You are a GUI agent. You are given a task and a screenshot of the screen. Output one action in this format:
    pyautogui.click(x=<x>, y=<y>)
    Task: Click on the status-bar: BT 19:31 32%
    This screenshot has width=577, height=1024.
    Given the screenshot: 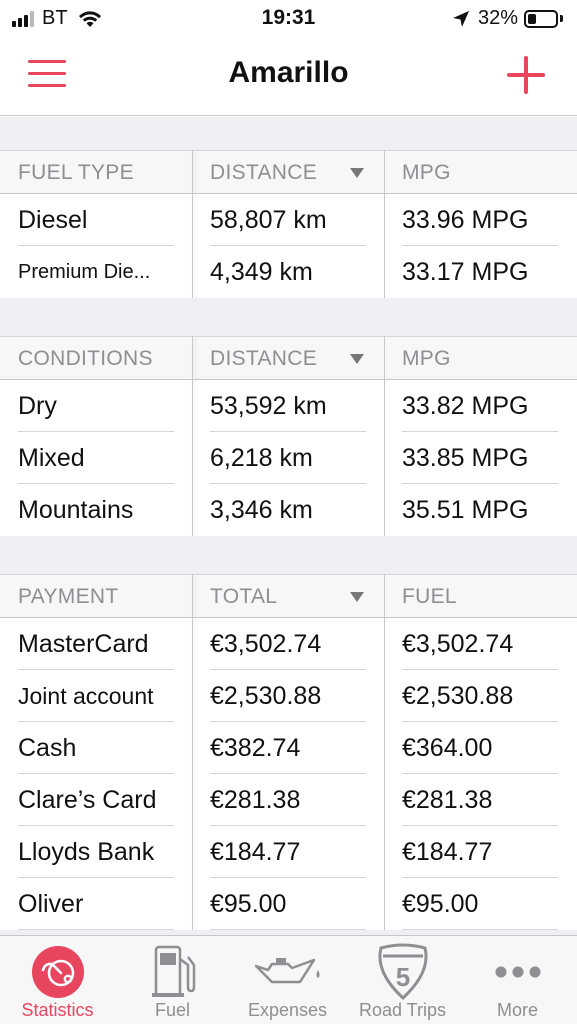 What is the action you would take?
    pyautogui.click(x=288, y=19)
    